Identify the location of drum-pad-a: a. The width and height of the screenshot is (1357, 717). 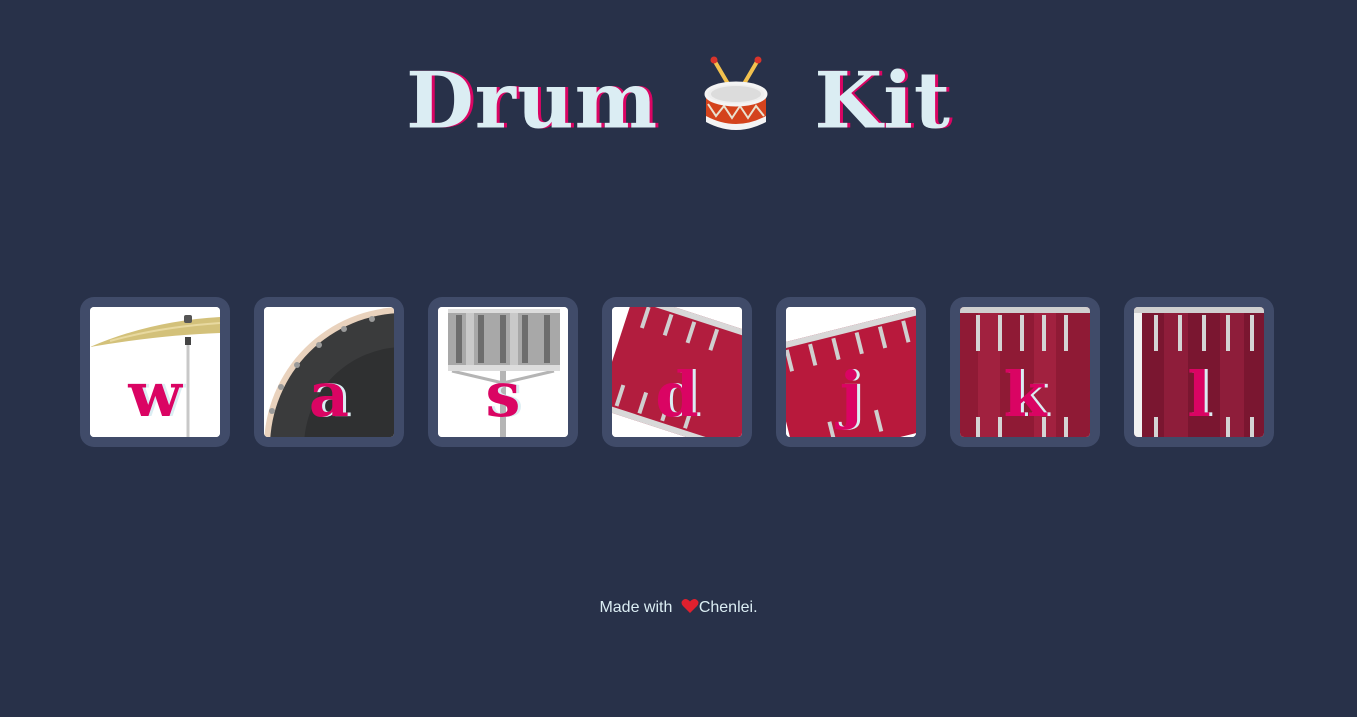
(329, 372).